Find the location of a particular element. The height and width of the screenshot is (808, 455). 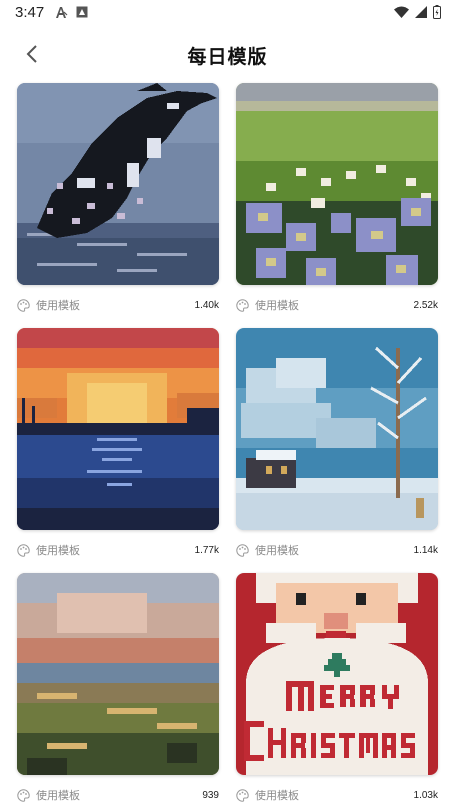

template-thumbnail-sunset-lake is located at coordinates (118, 429).